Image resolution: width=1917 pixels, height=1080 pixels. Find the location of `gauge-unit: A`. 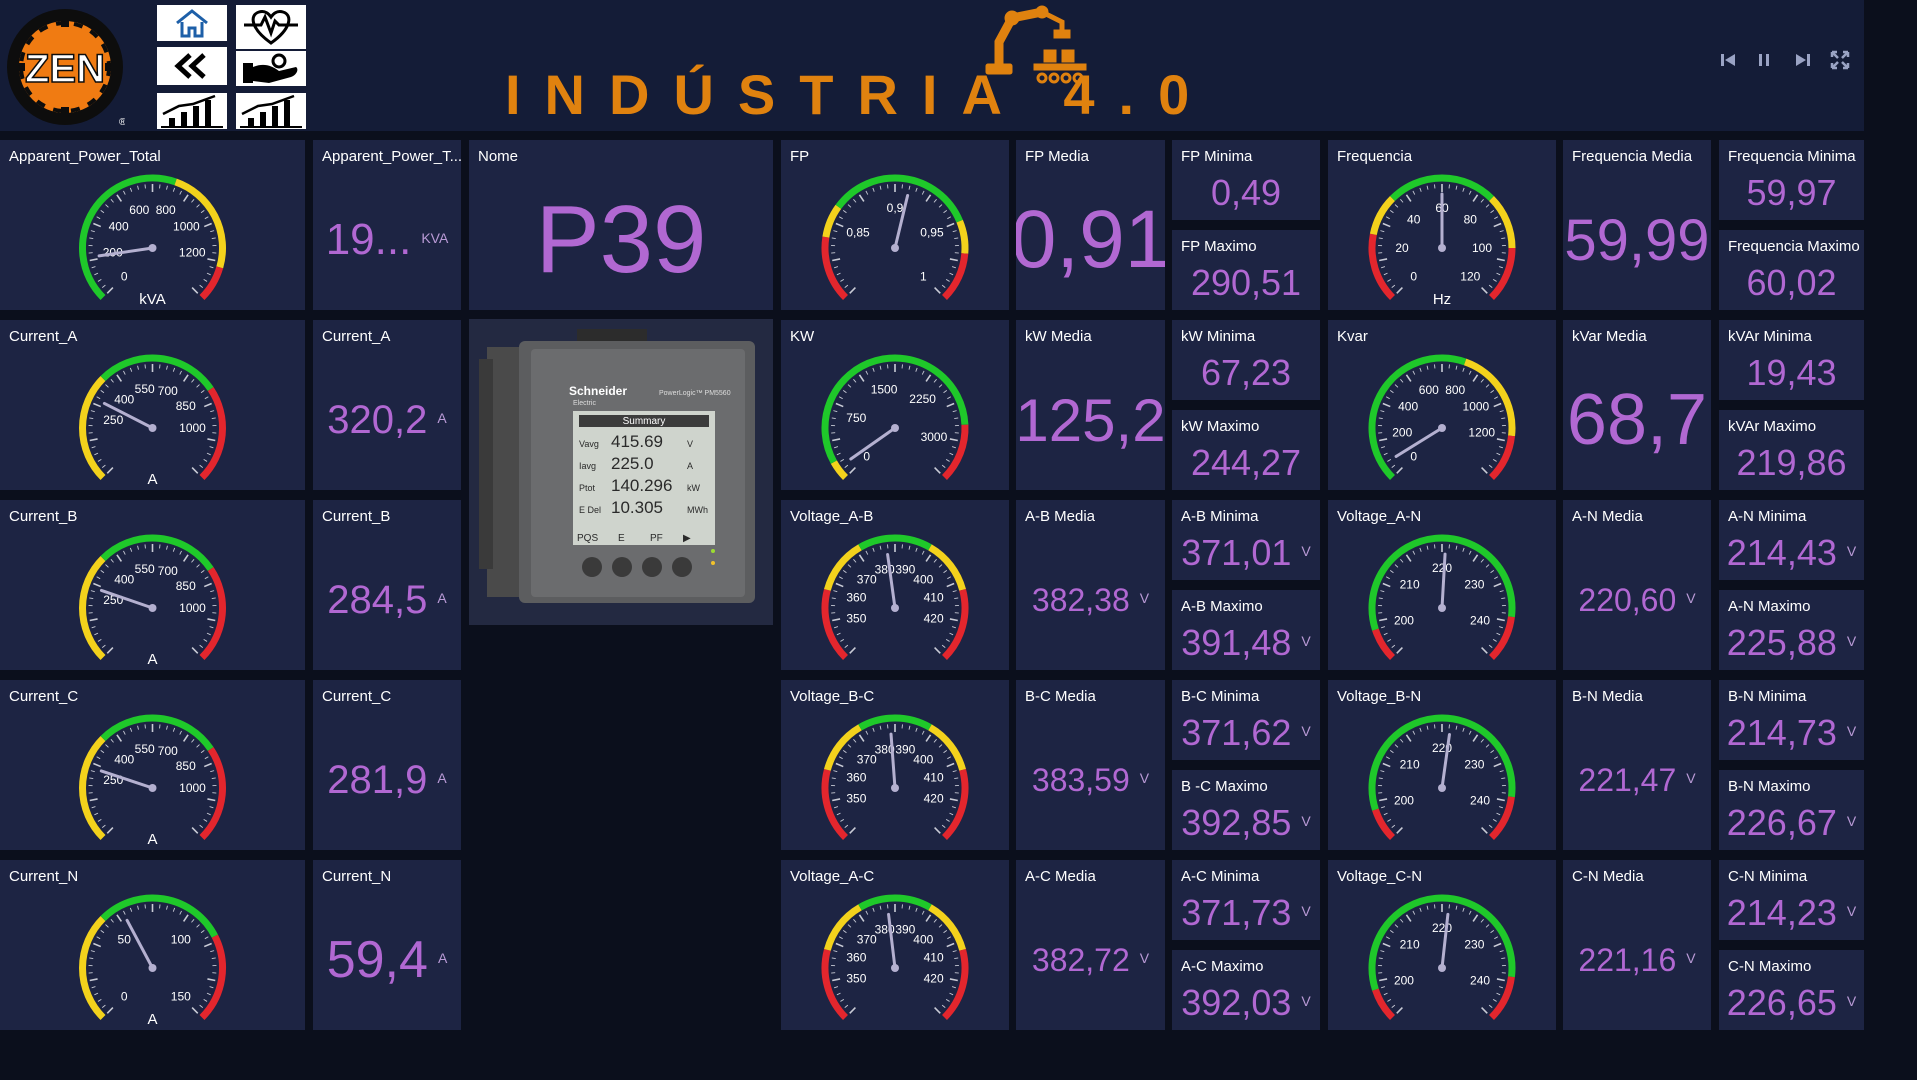

gauge-unit: A is located at coordinates (152, 479).